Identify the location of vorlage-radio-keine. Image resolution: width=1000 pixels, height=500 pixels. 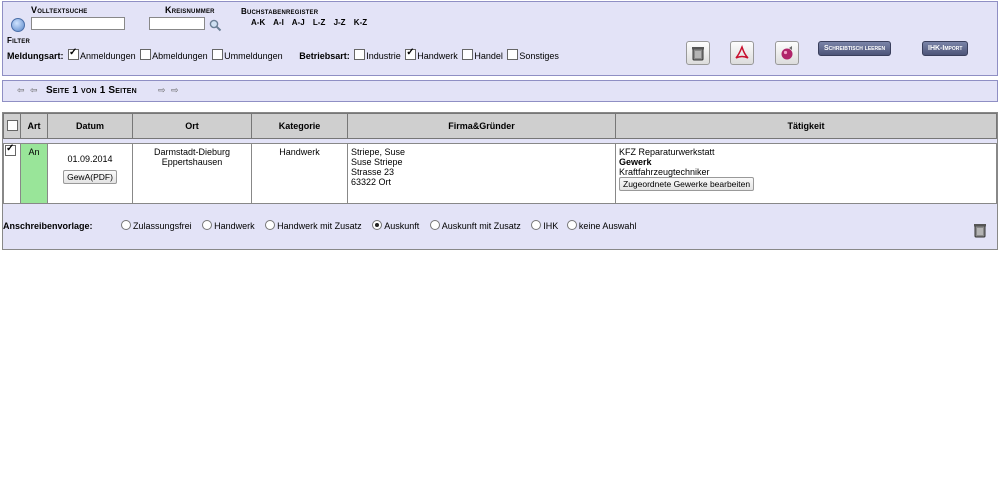
(571, 225).